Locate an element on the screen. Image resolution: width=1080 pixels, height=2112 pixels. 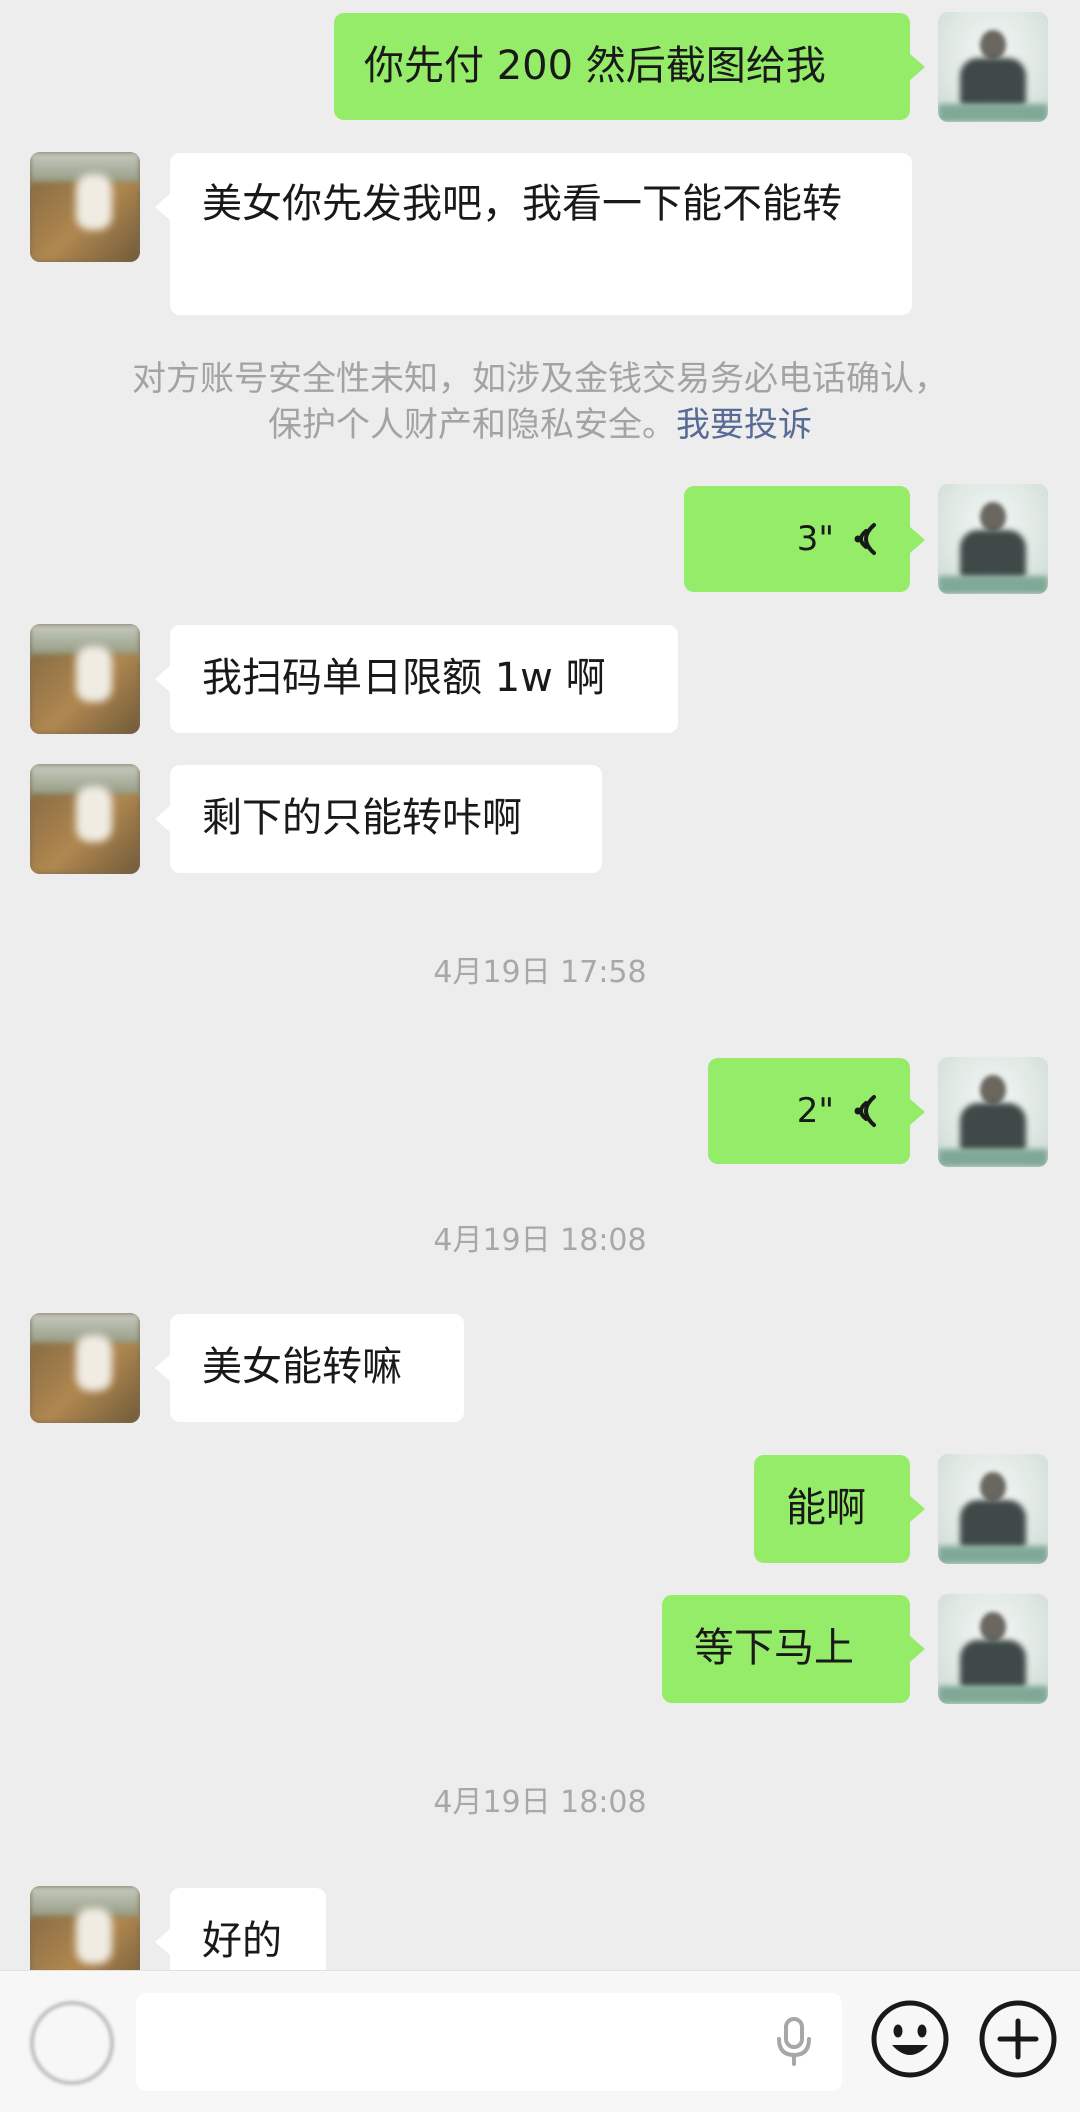
message-bubble-incoming: 美女你先发我吧，我看一下能不能转 is located at coordinates (533, 234).